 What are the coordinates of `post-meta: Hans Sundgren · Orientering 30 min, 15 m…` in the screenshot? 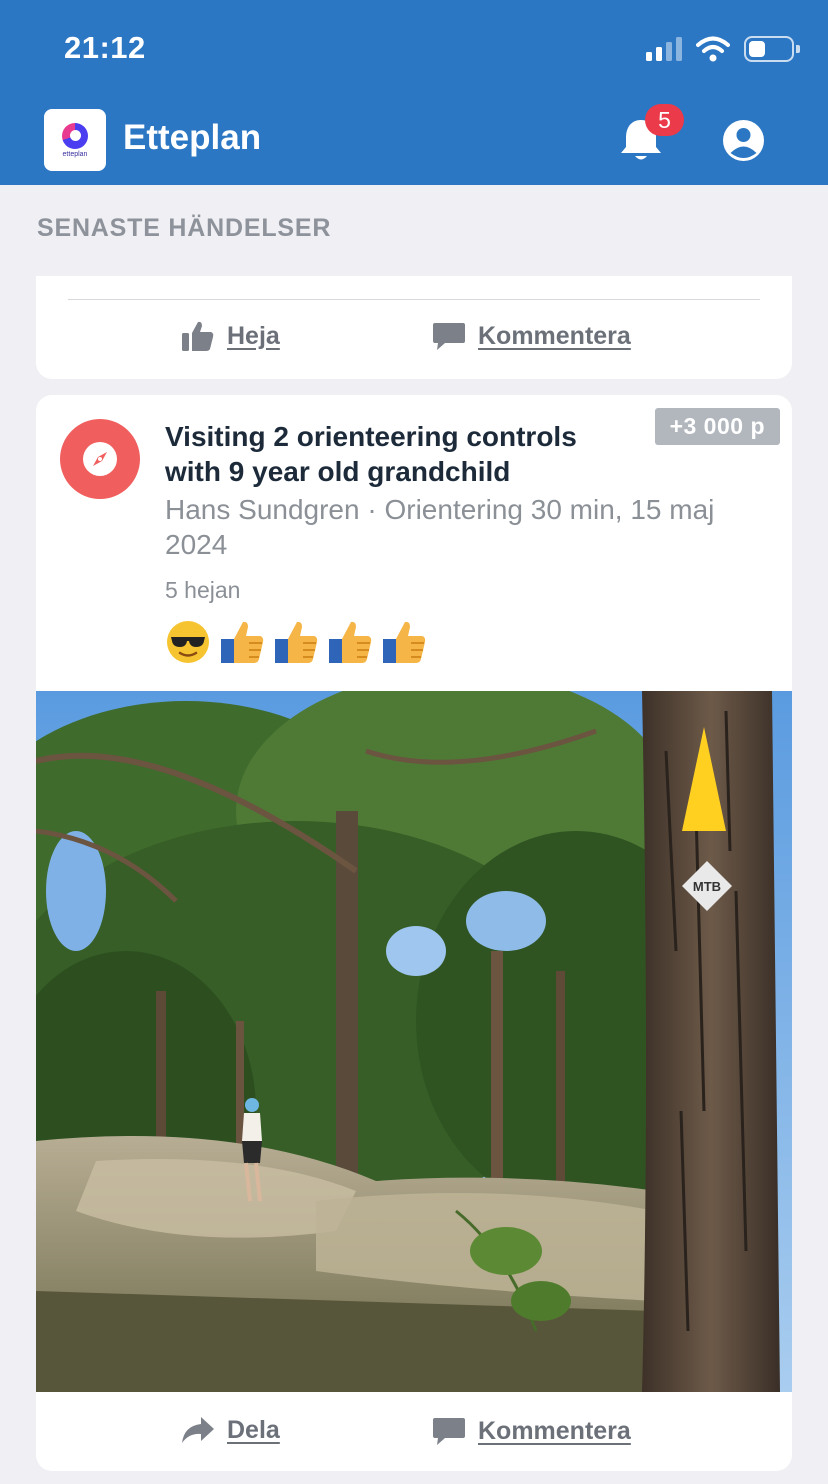 It's located at (460, 527).